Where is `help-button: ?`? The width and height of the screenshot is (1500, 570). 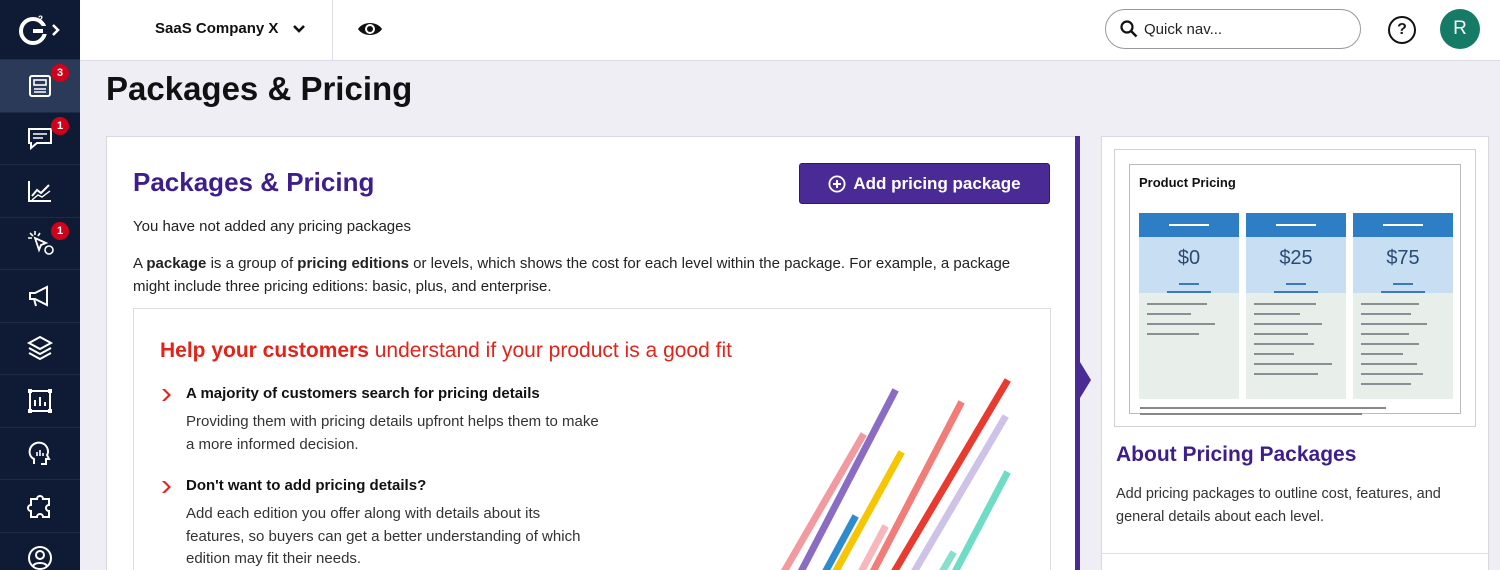
help-button: ? is located at coordinates (1402, 30).